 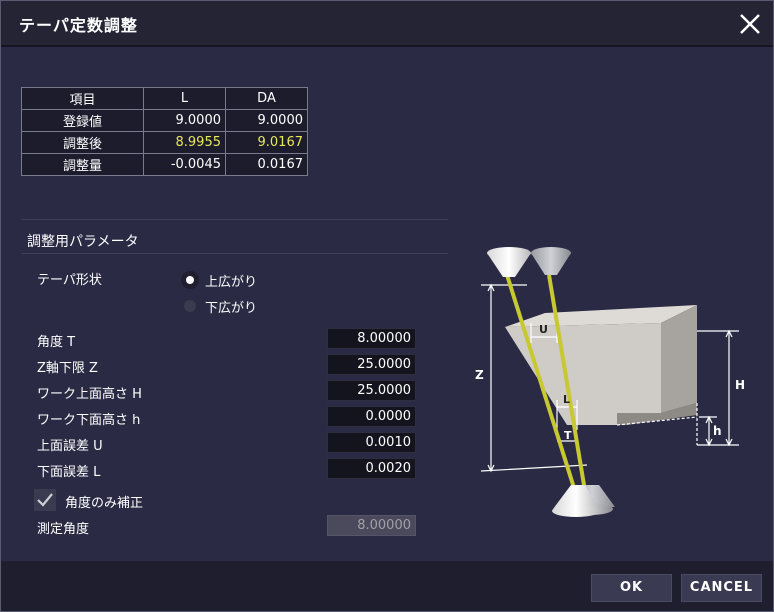 I want to click on column-header-item: 項目, so click(x=82, y=98).